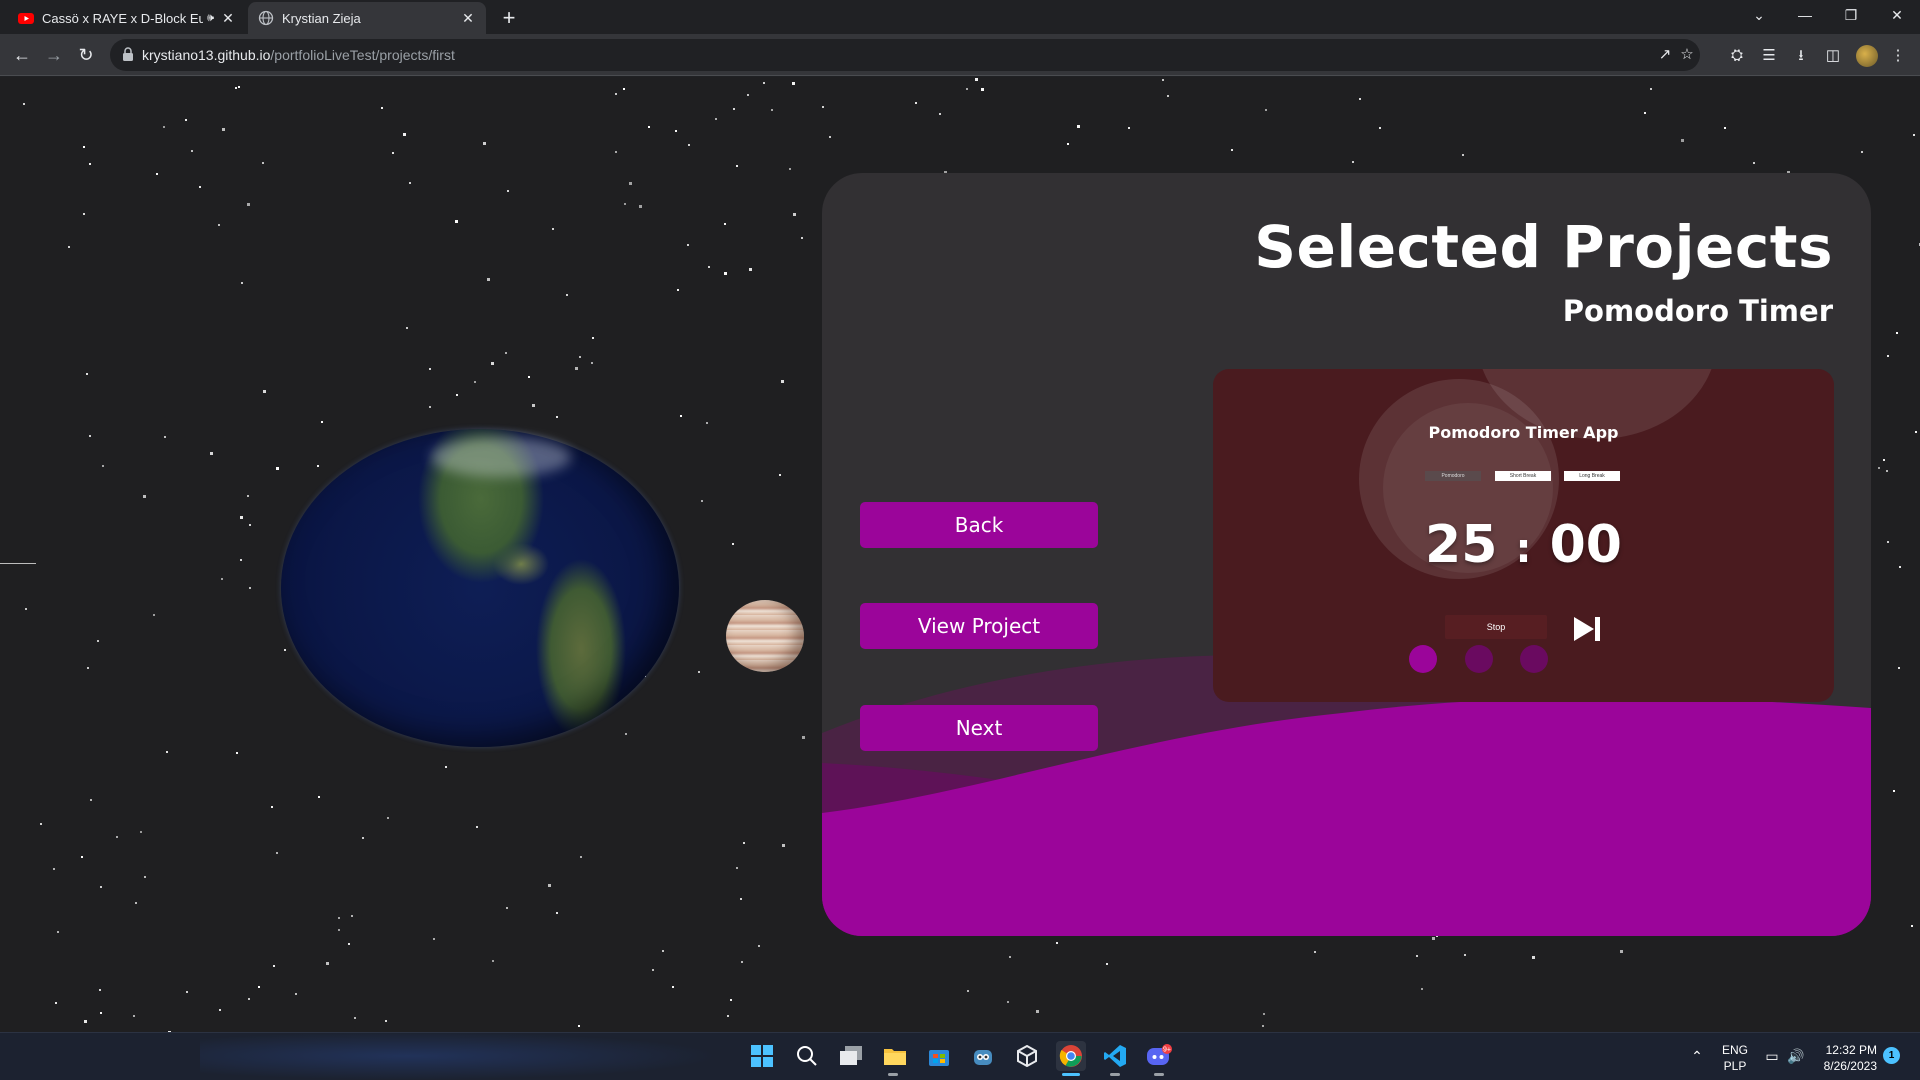 The height and width of the screenshot is (1080, 1920). I want to click on download-icon: ⭳, so click(1801, 56).